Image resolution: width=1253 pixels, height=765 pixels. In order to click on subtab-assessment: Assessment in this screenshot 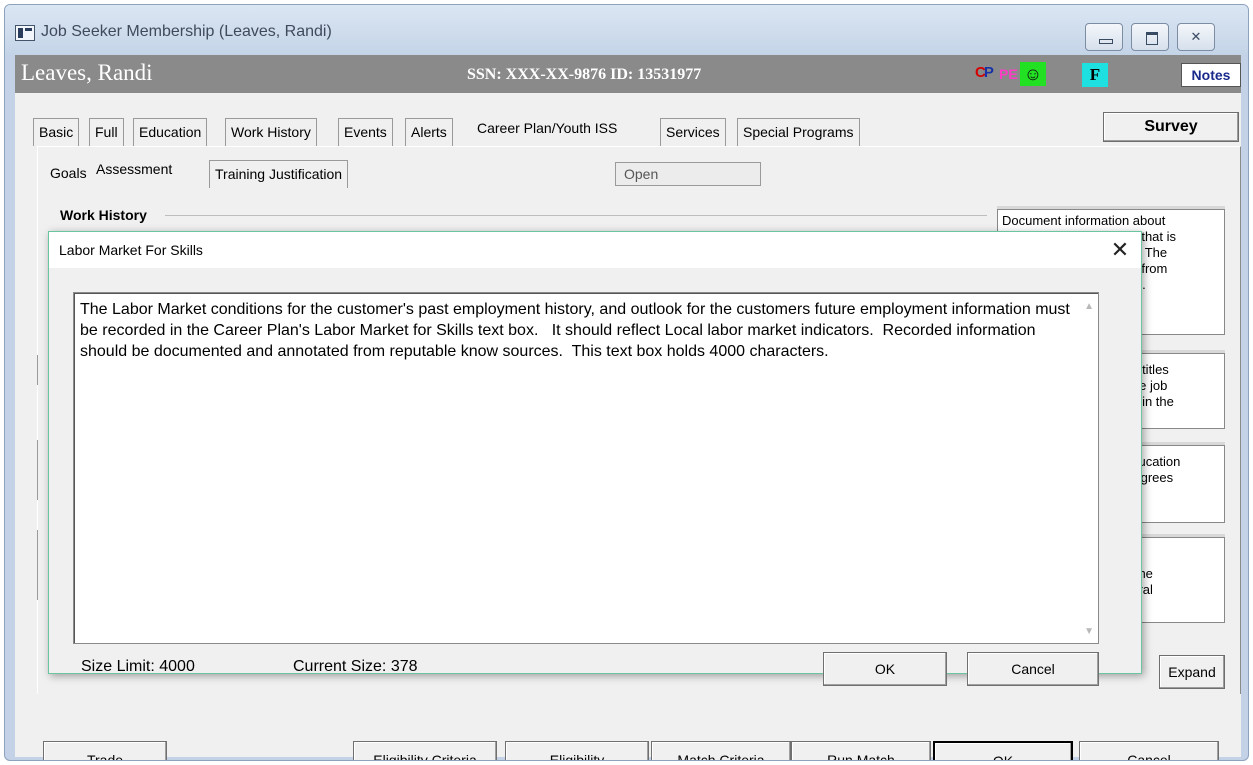, I will do `click(134, 170)`.